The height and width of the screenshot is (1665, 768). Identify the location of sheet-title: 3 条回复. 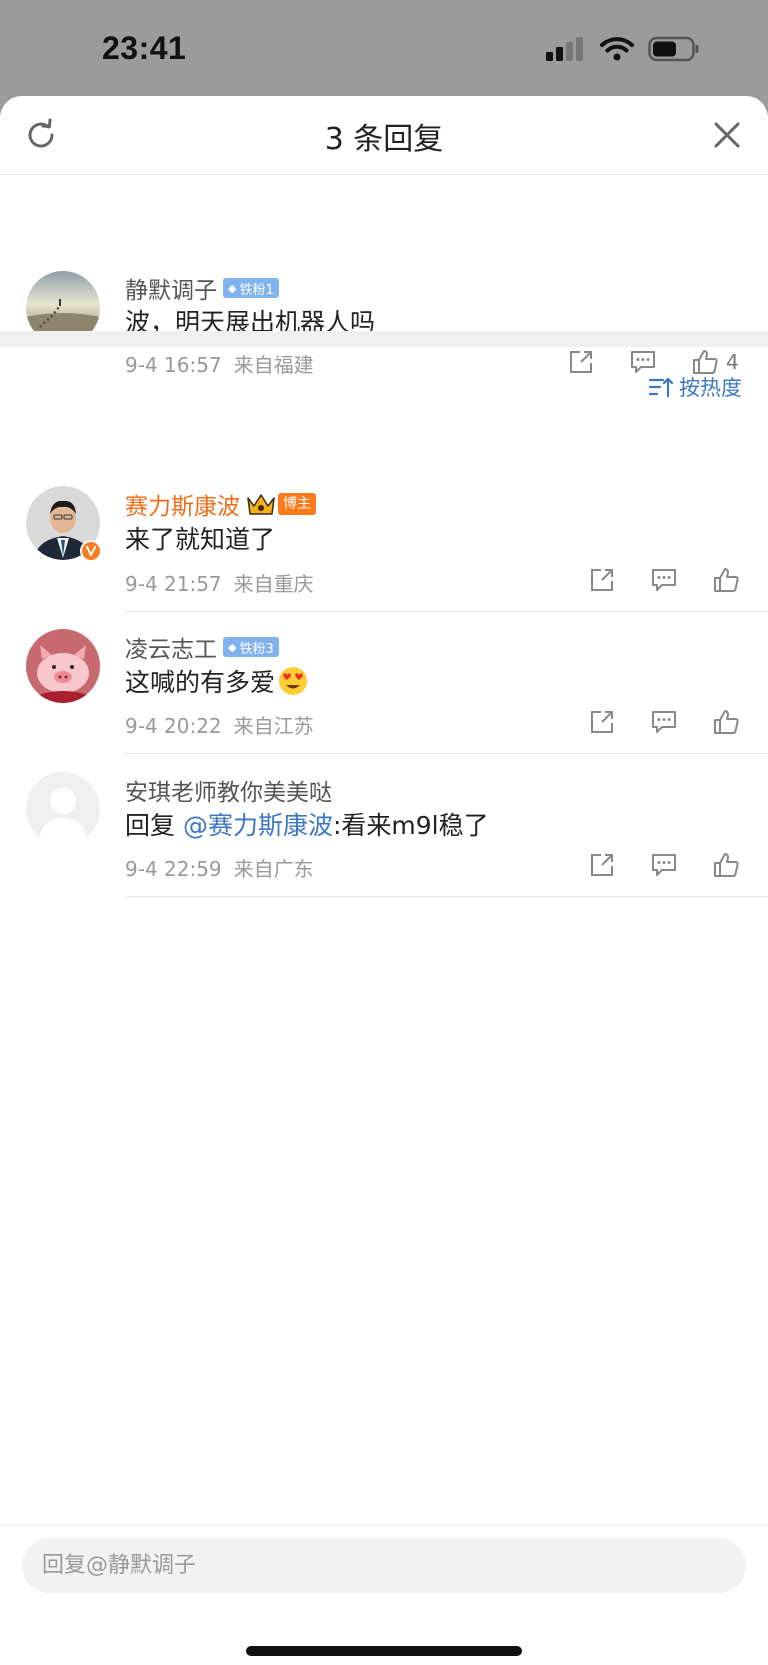
(384, 139).